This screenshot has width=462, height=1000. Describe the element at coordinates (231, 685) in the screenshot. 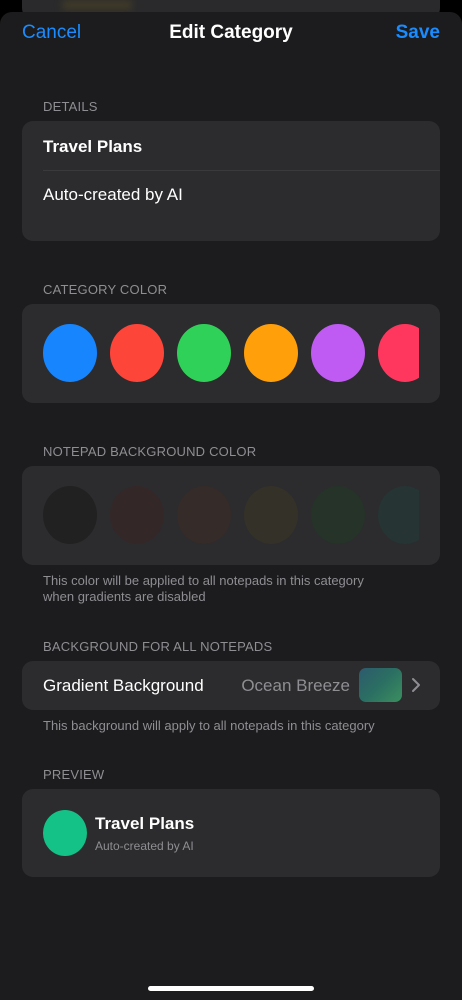

I see `gradient-background-row: Gradient Background Ocean Breeze` at that location.